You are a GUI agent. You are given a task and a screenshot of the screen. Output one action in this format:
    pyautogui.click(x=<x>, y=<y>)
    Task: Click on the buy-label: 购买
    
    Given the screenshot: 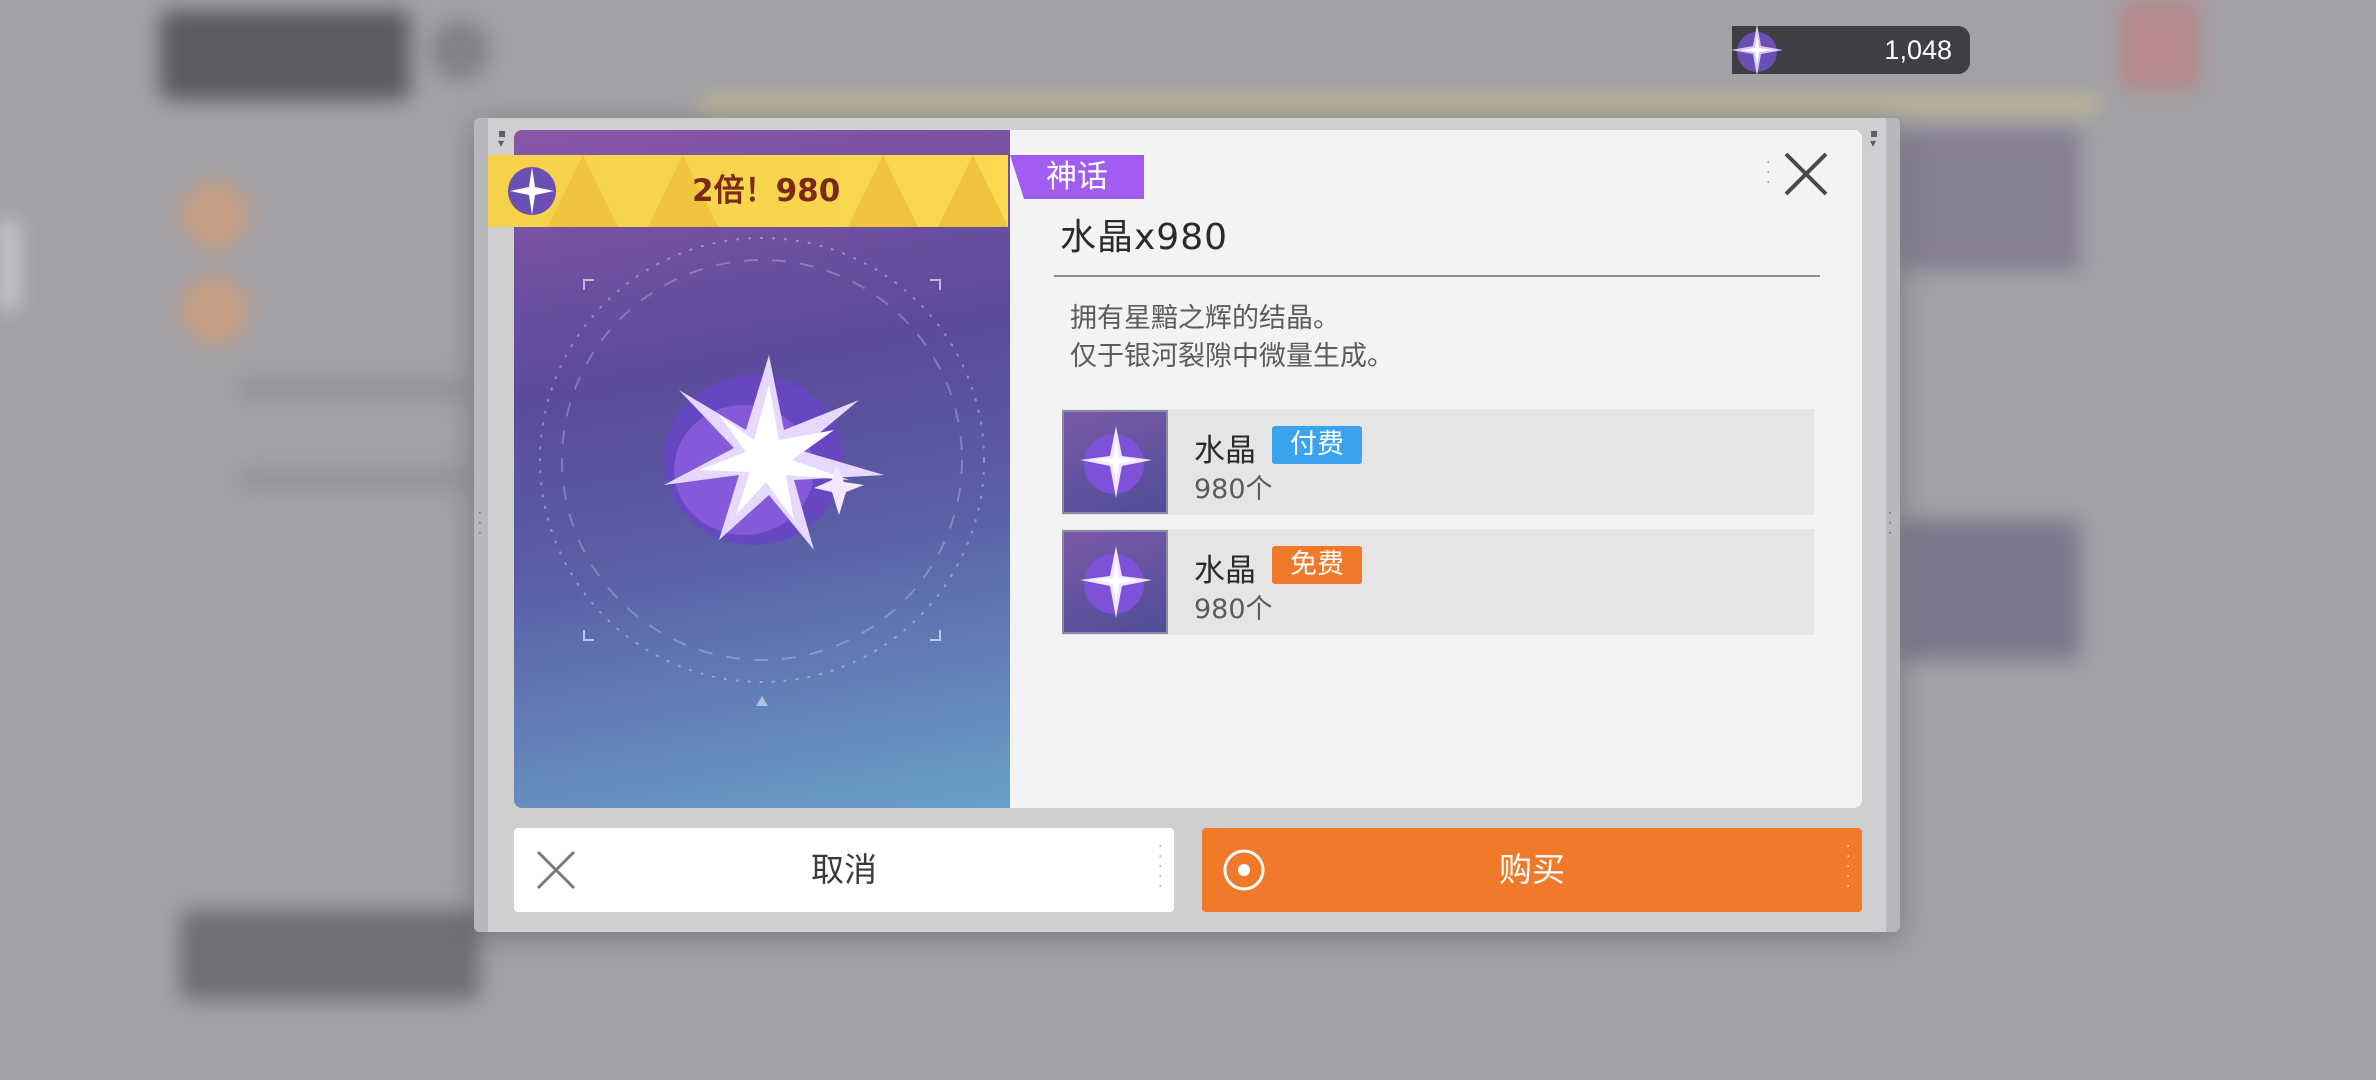 What is the action you would take?
    pyautogui.click(x=1532, y=869)
    